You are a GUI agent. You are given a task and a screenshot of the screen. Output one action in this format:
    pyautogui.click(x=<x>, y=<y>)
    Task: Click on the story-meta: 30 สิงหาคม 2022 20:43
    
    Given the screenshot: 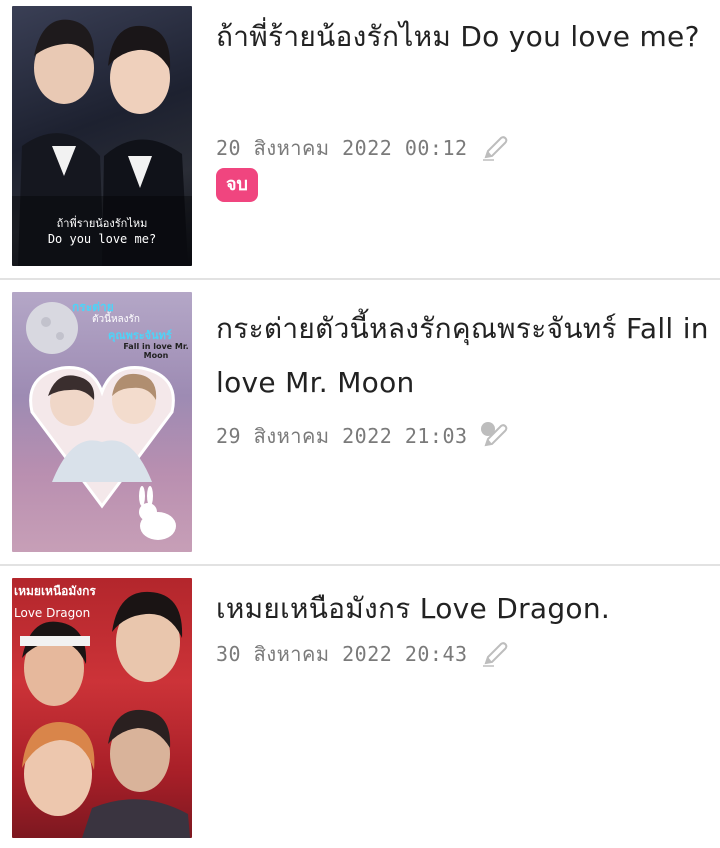 What is the action you would take?
    pyautogui.click(x=363, y=654)
    